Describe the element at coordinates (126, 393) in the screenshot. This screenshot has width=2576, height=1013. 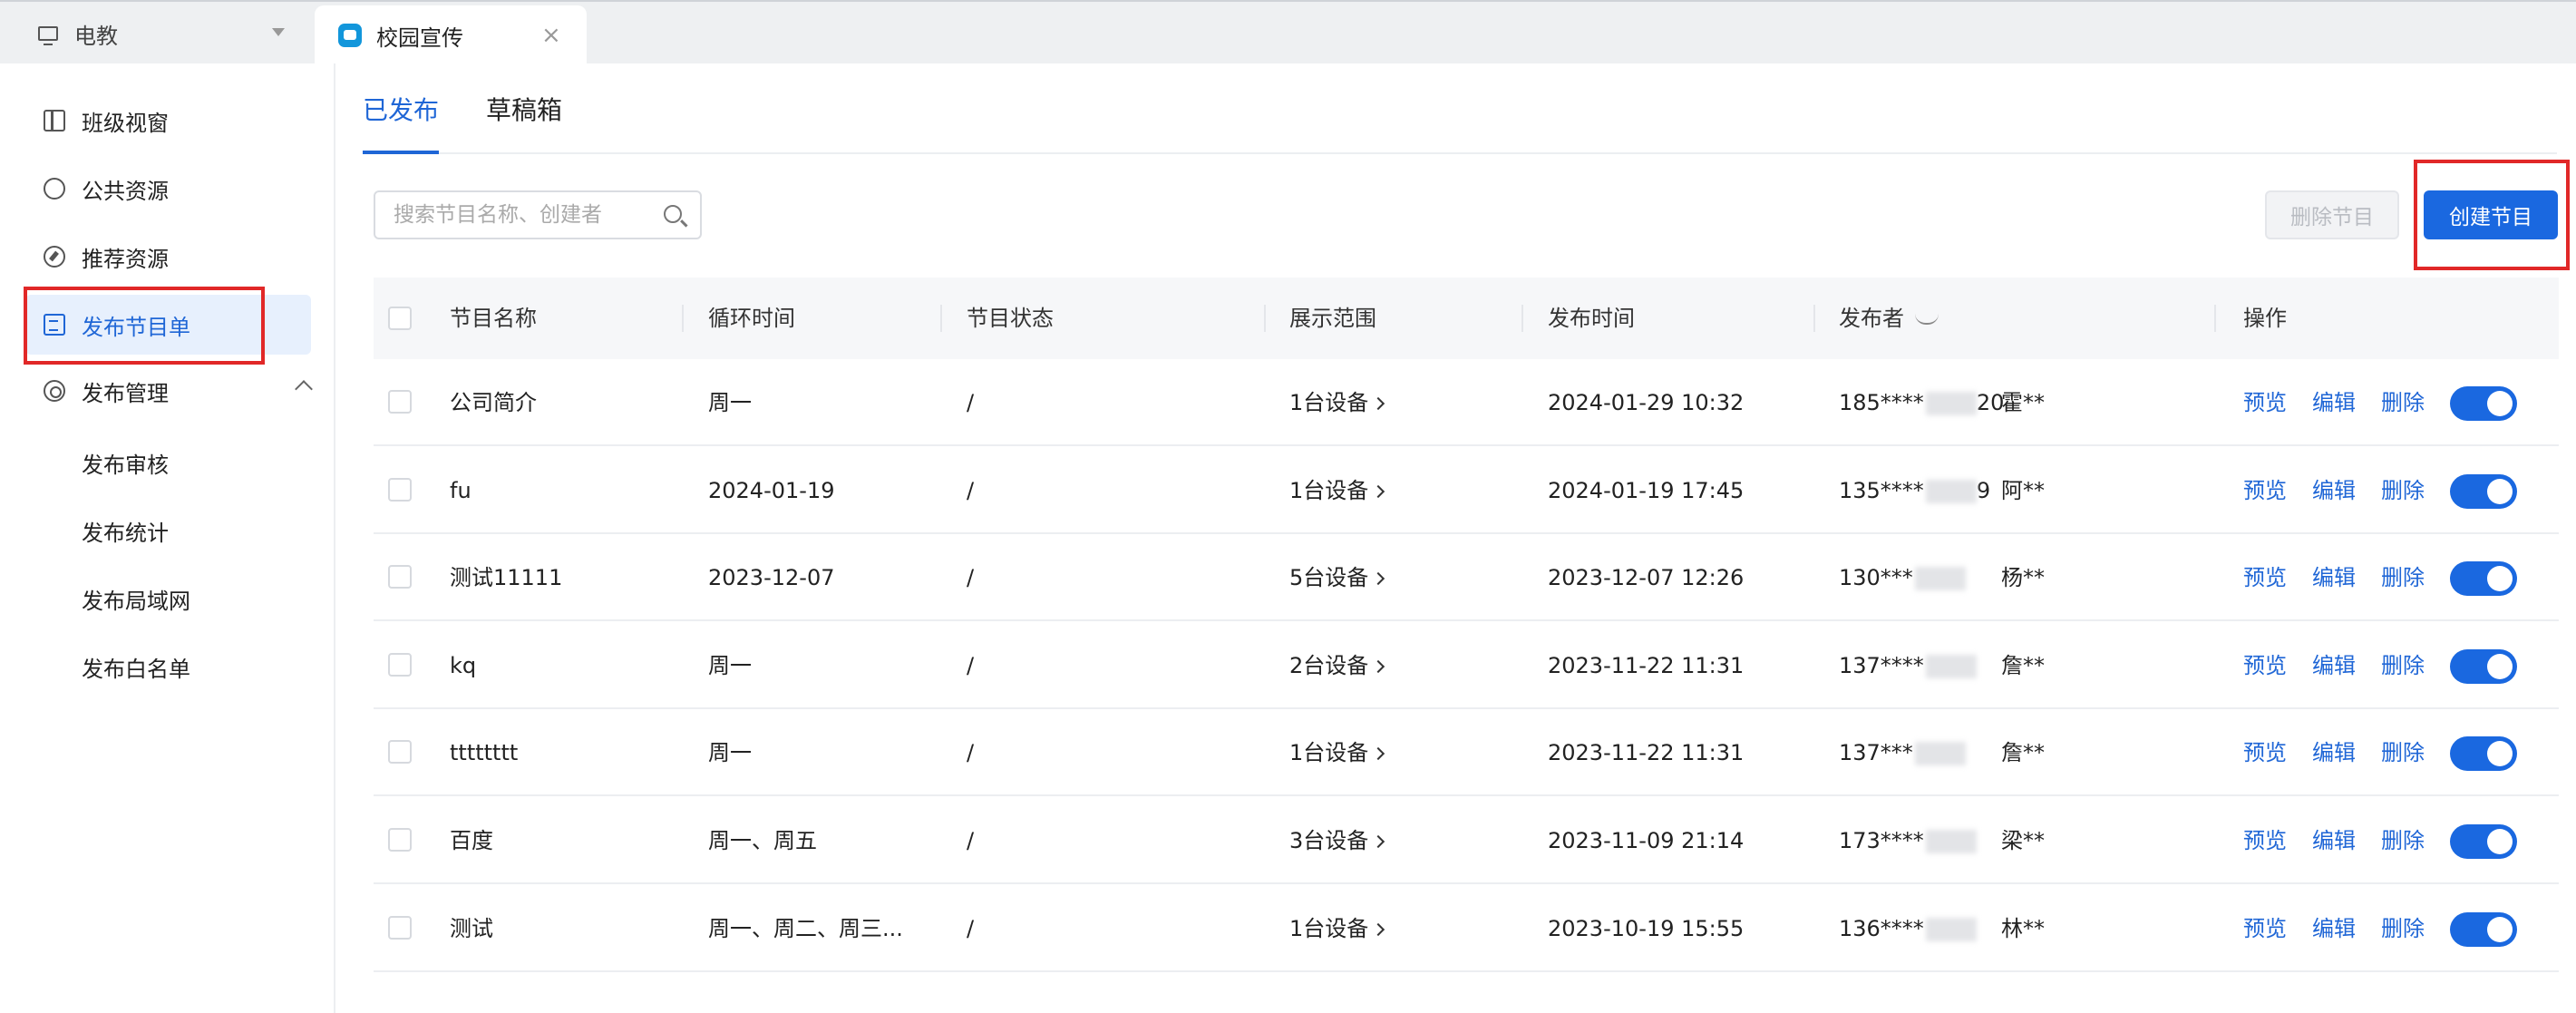
I see `sidebar-item-label: 发布管理` at that location.